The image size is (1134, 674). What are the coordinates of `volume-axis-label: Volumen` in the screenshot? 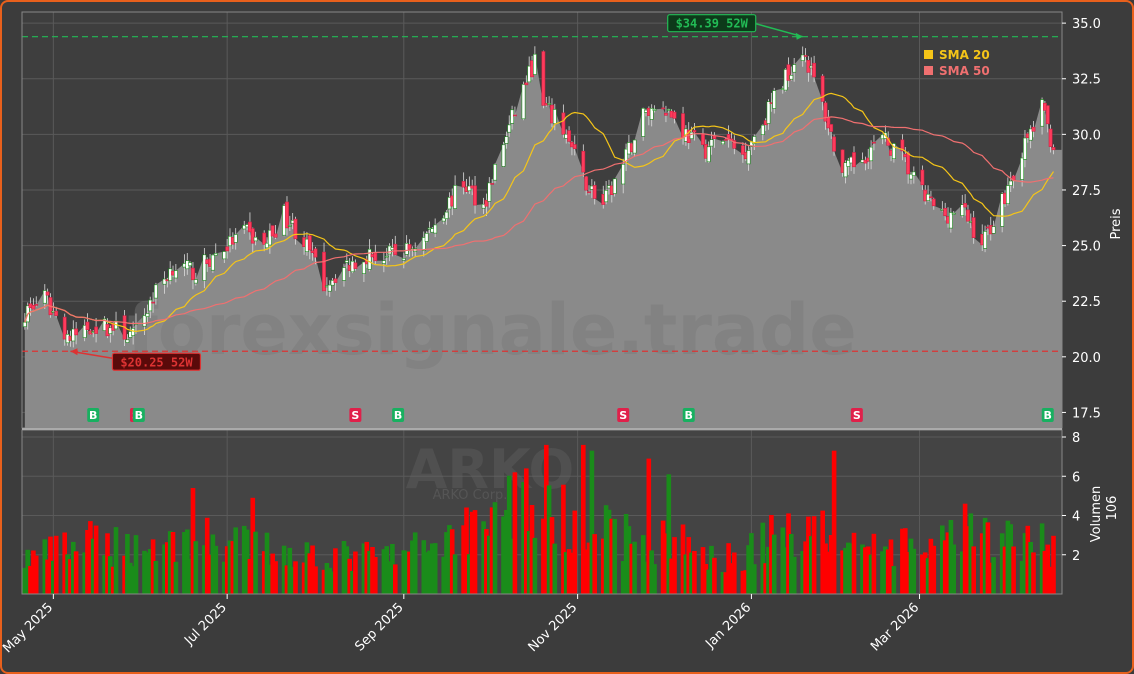 It's located at (1096, 514).